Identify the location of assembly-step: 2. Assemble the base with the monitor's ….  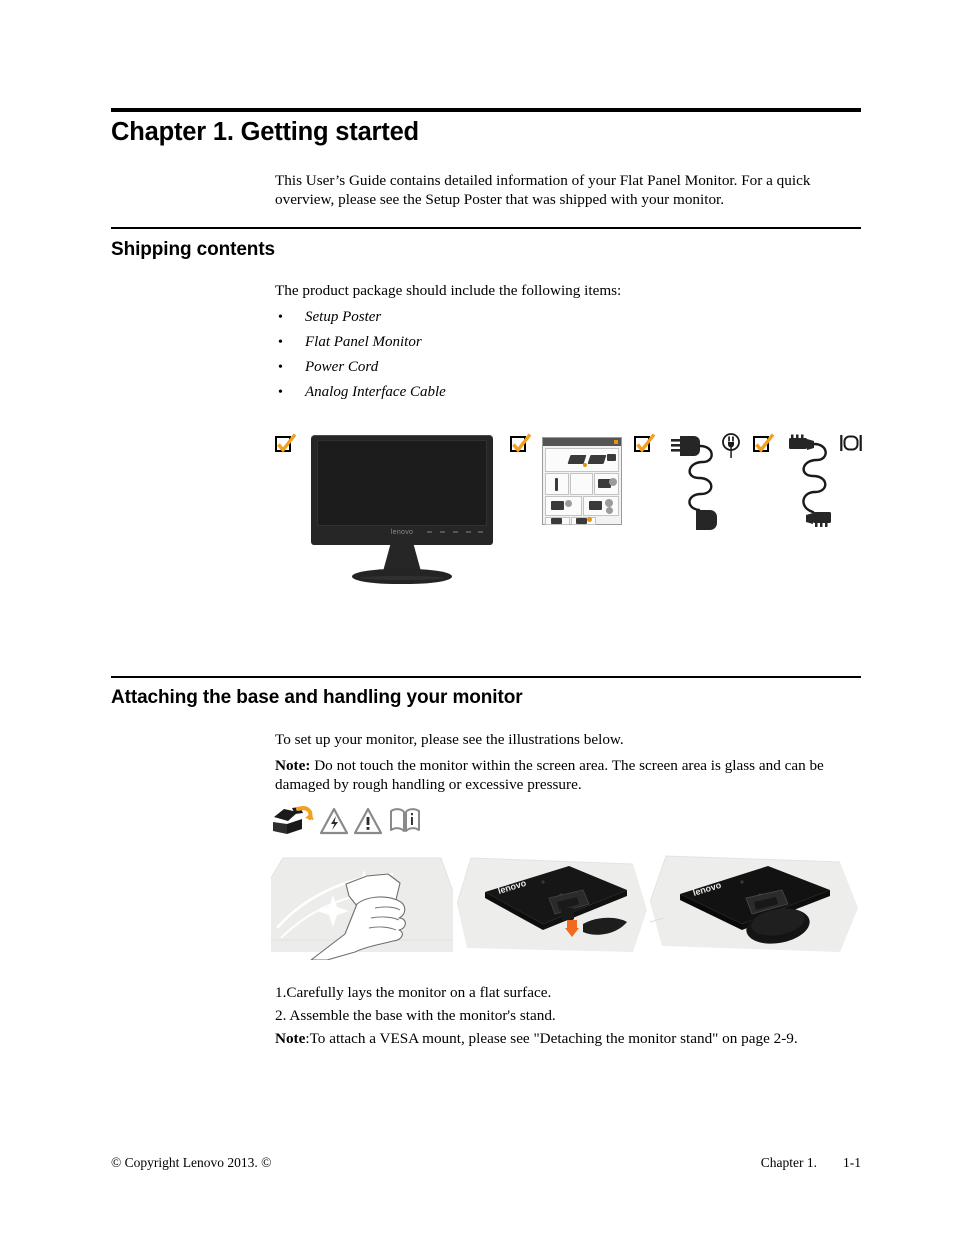
(415, 1015).